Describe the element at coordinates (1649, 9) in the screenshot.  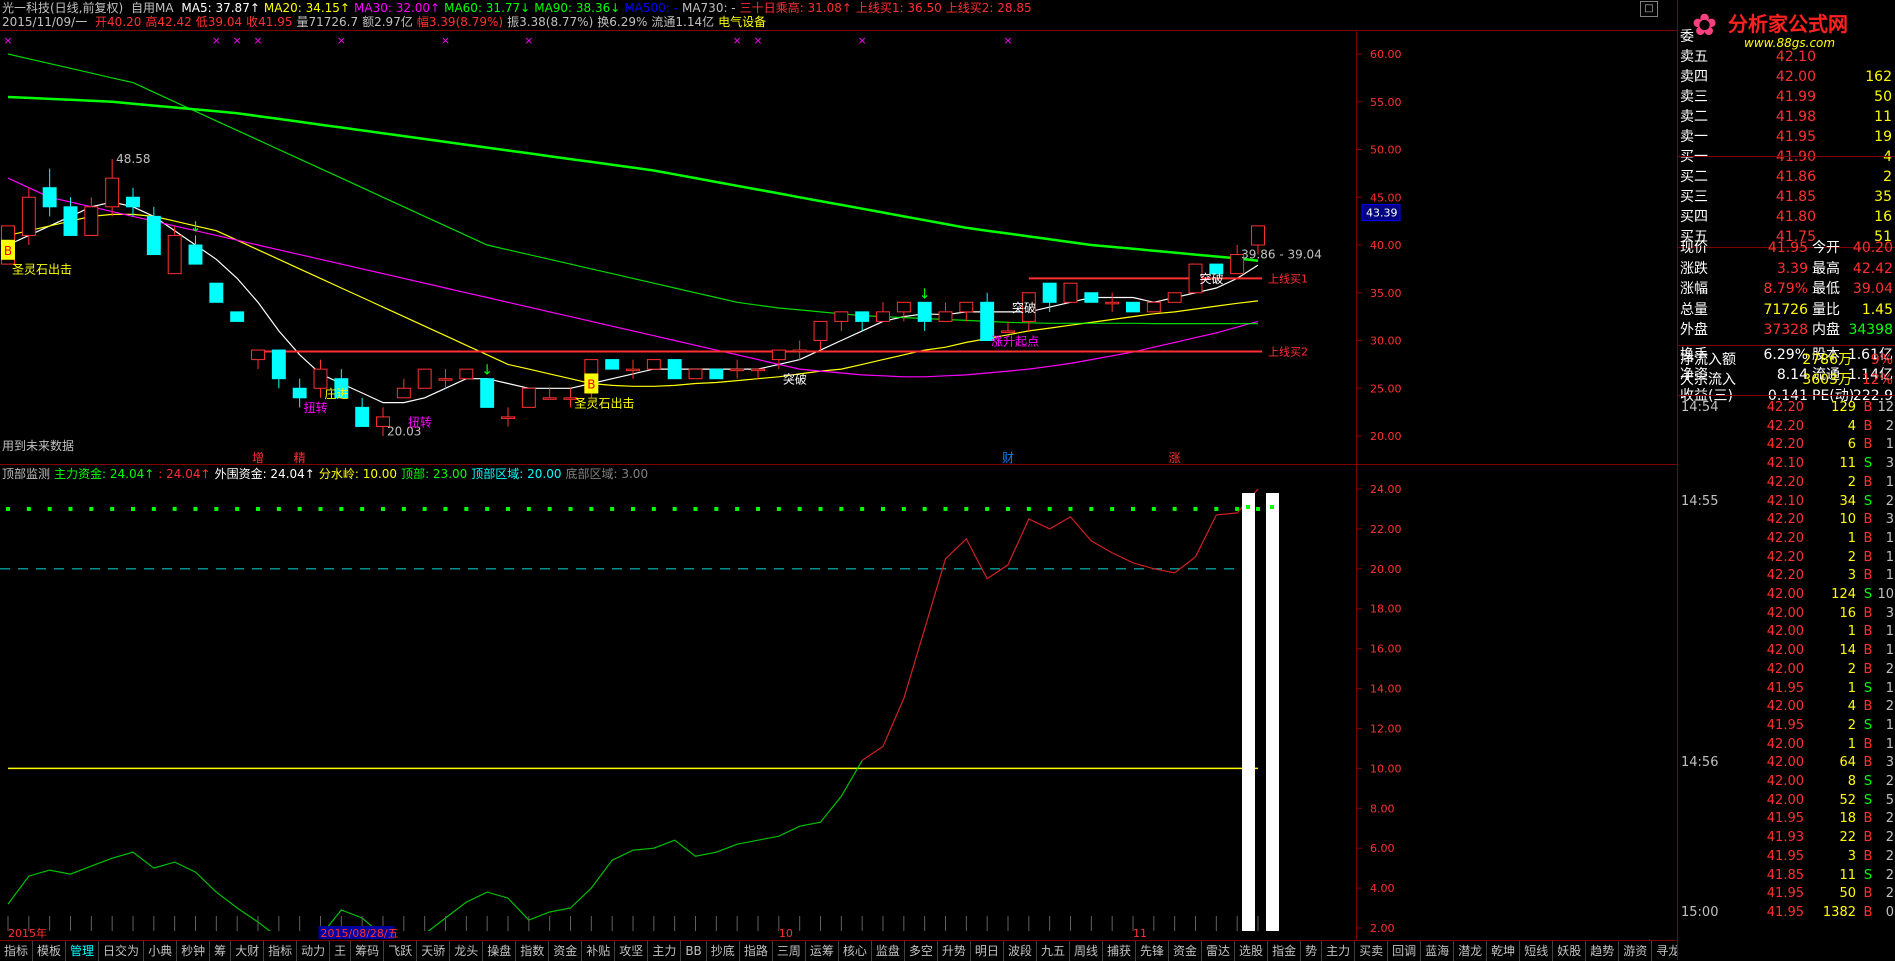
I see `close-icon: □` at that location.